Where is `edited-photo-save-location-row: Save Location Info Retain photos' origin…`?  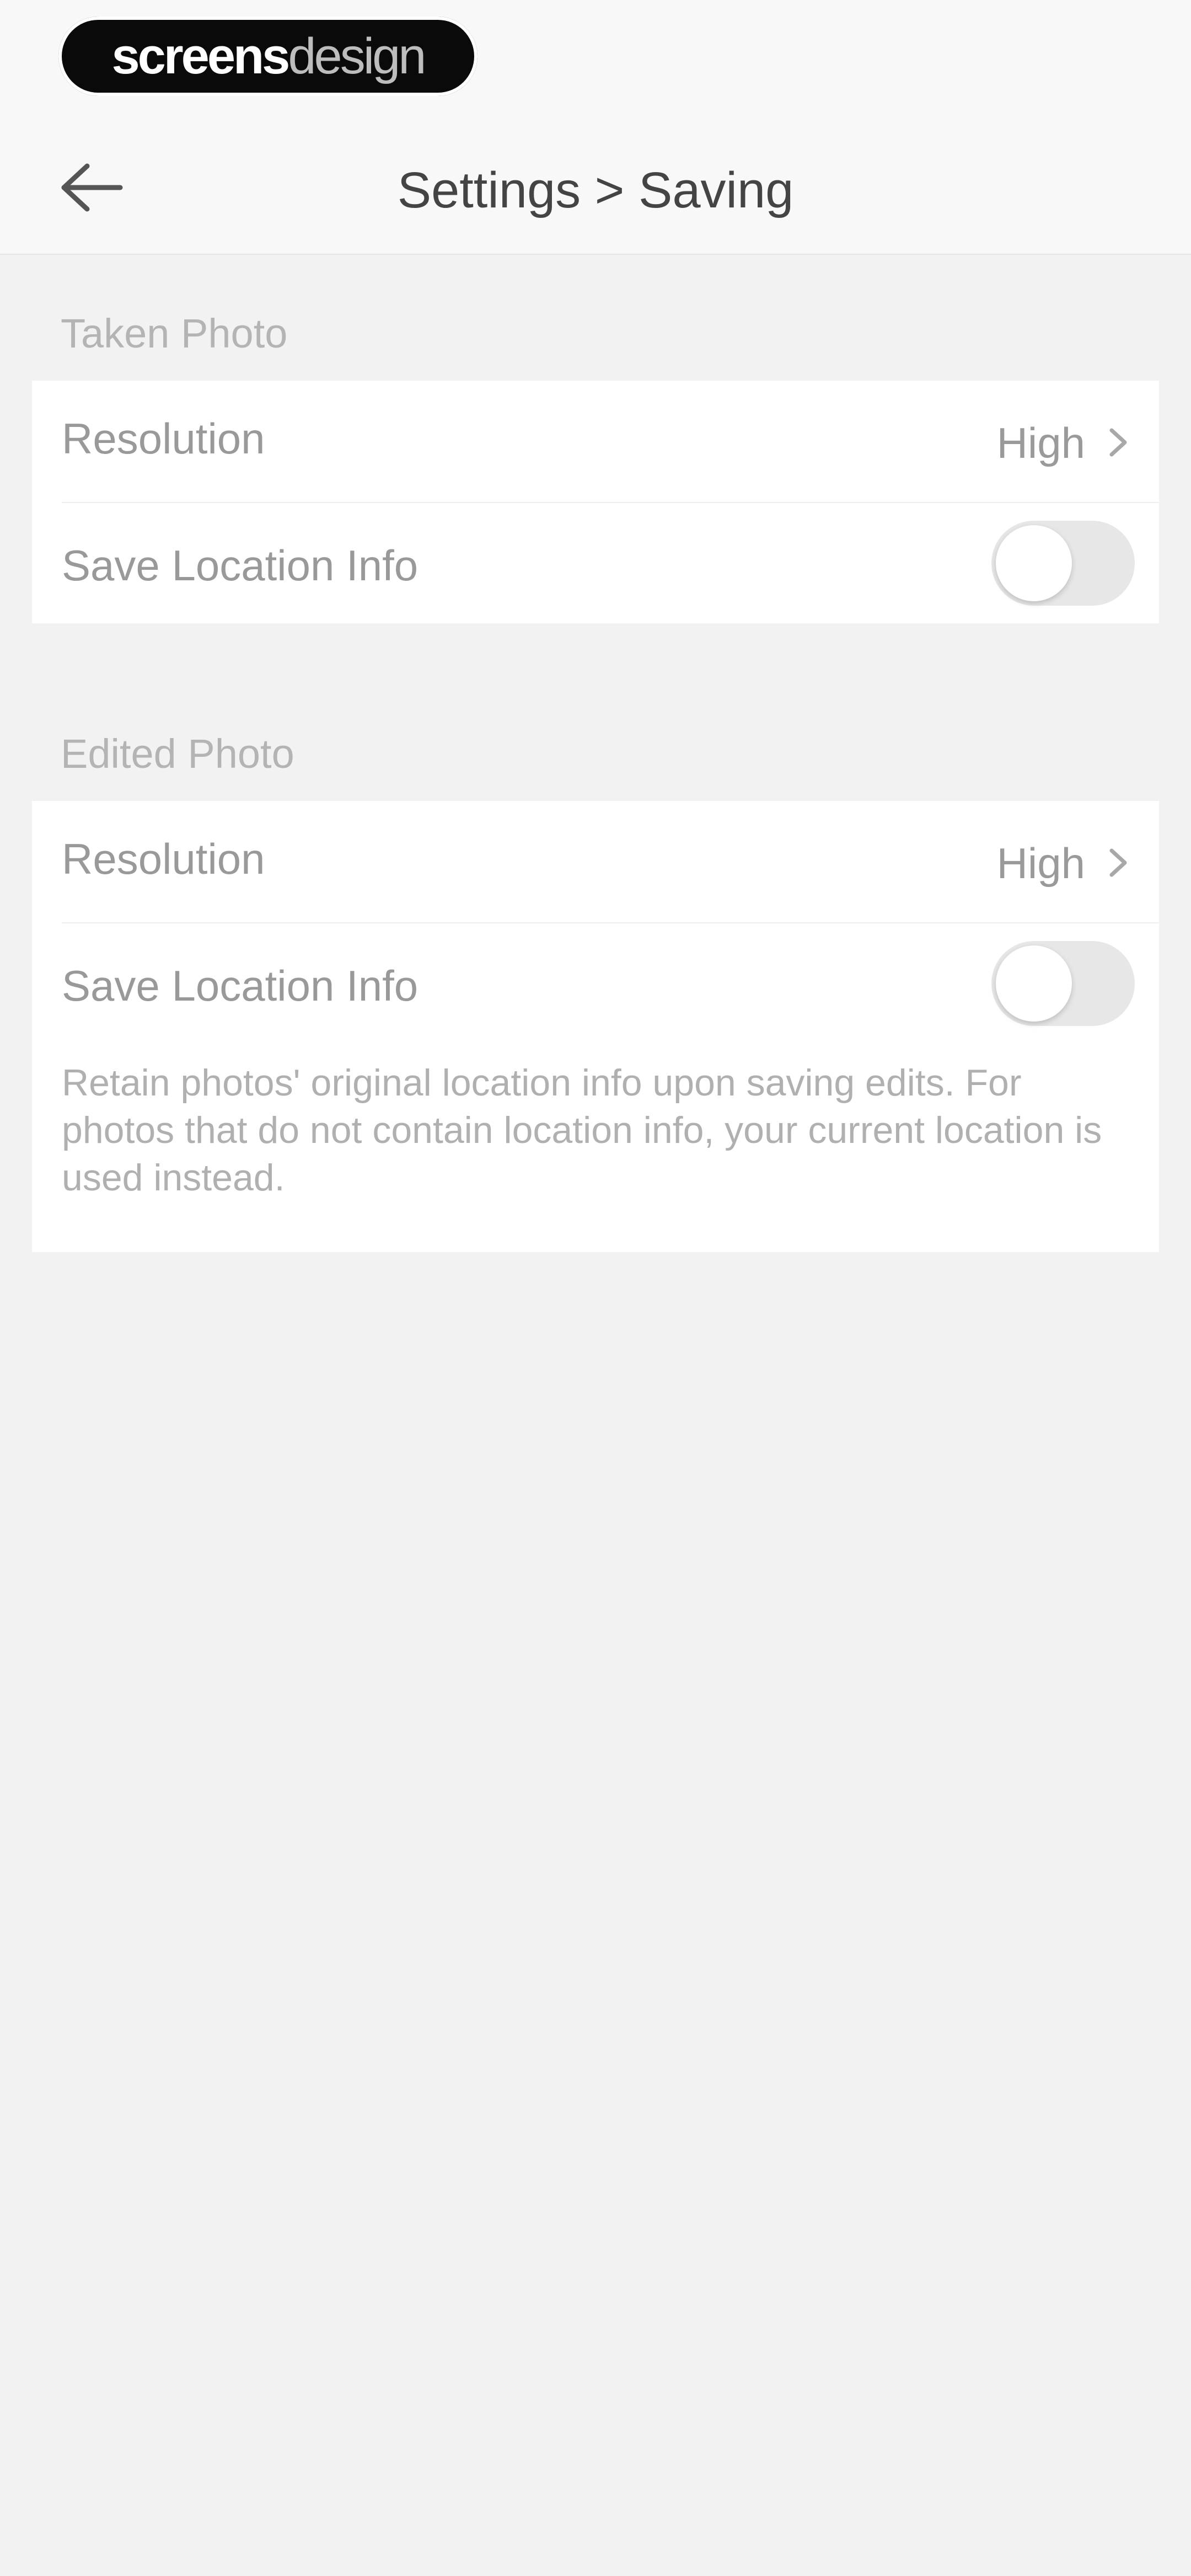
edited-photo-save-location-row: Save Location Info Retain photos' origin… is located at coordinates (595, 1087).